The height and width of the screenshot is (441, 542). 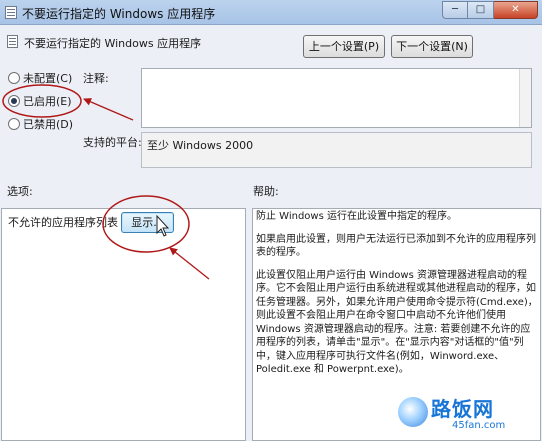 What do you see at coordinates (47, 101) in the screenshot?
I see `radio-enabled-label: 已启用(E)` at bounding box center [47, 101].